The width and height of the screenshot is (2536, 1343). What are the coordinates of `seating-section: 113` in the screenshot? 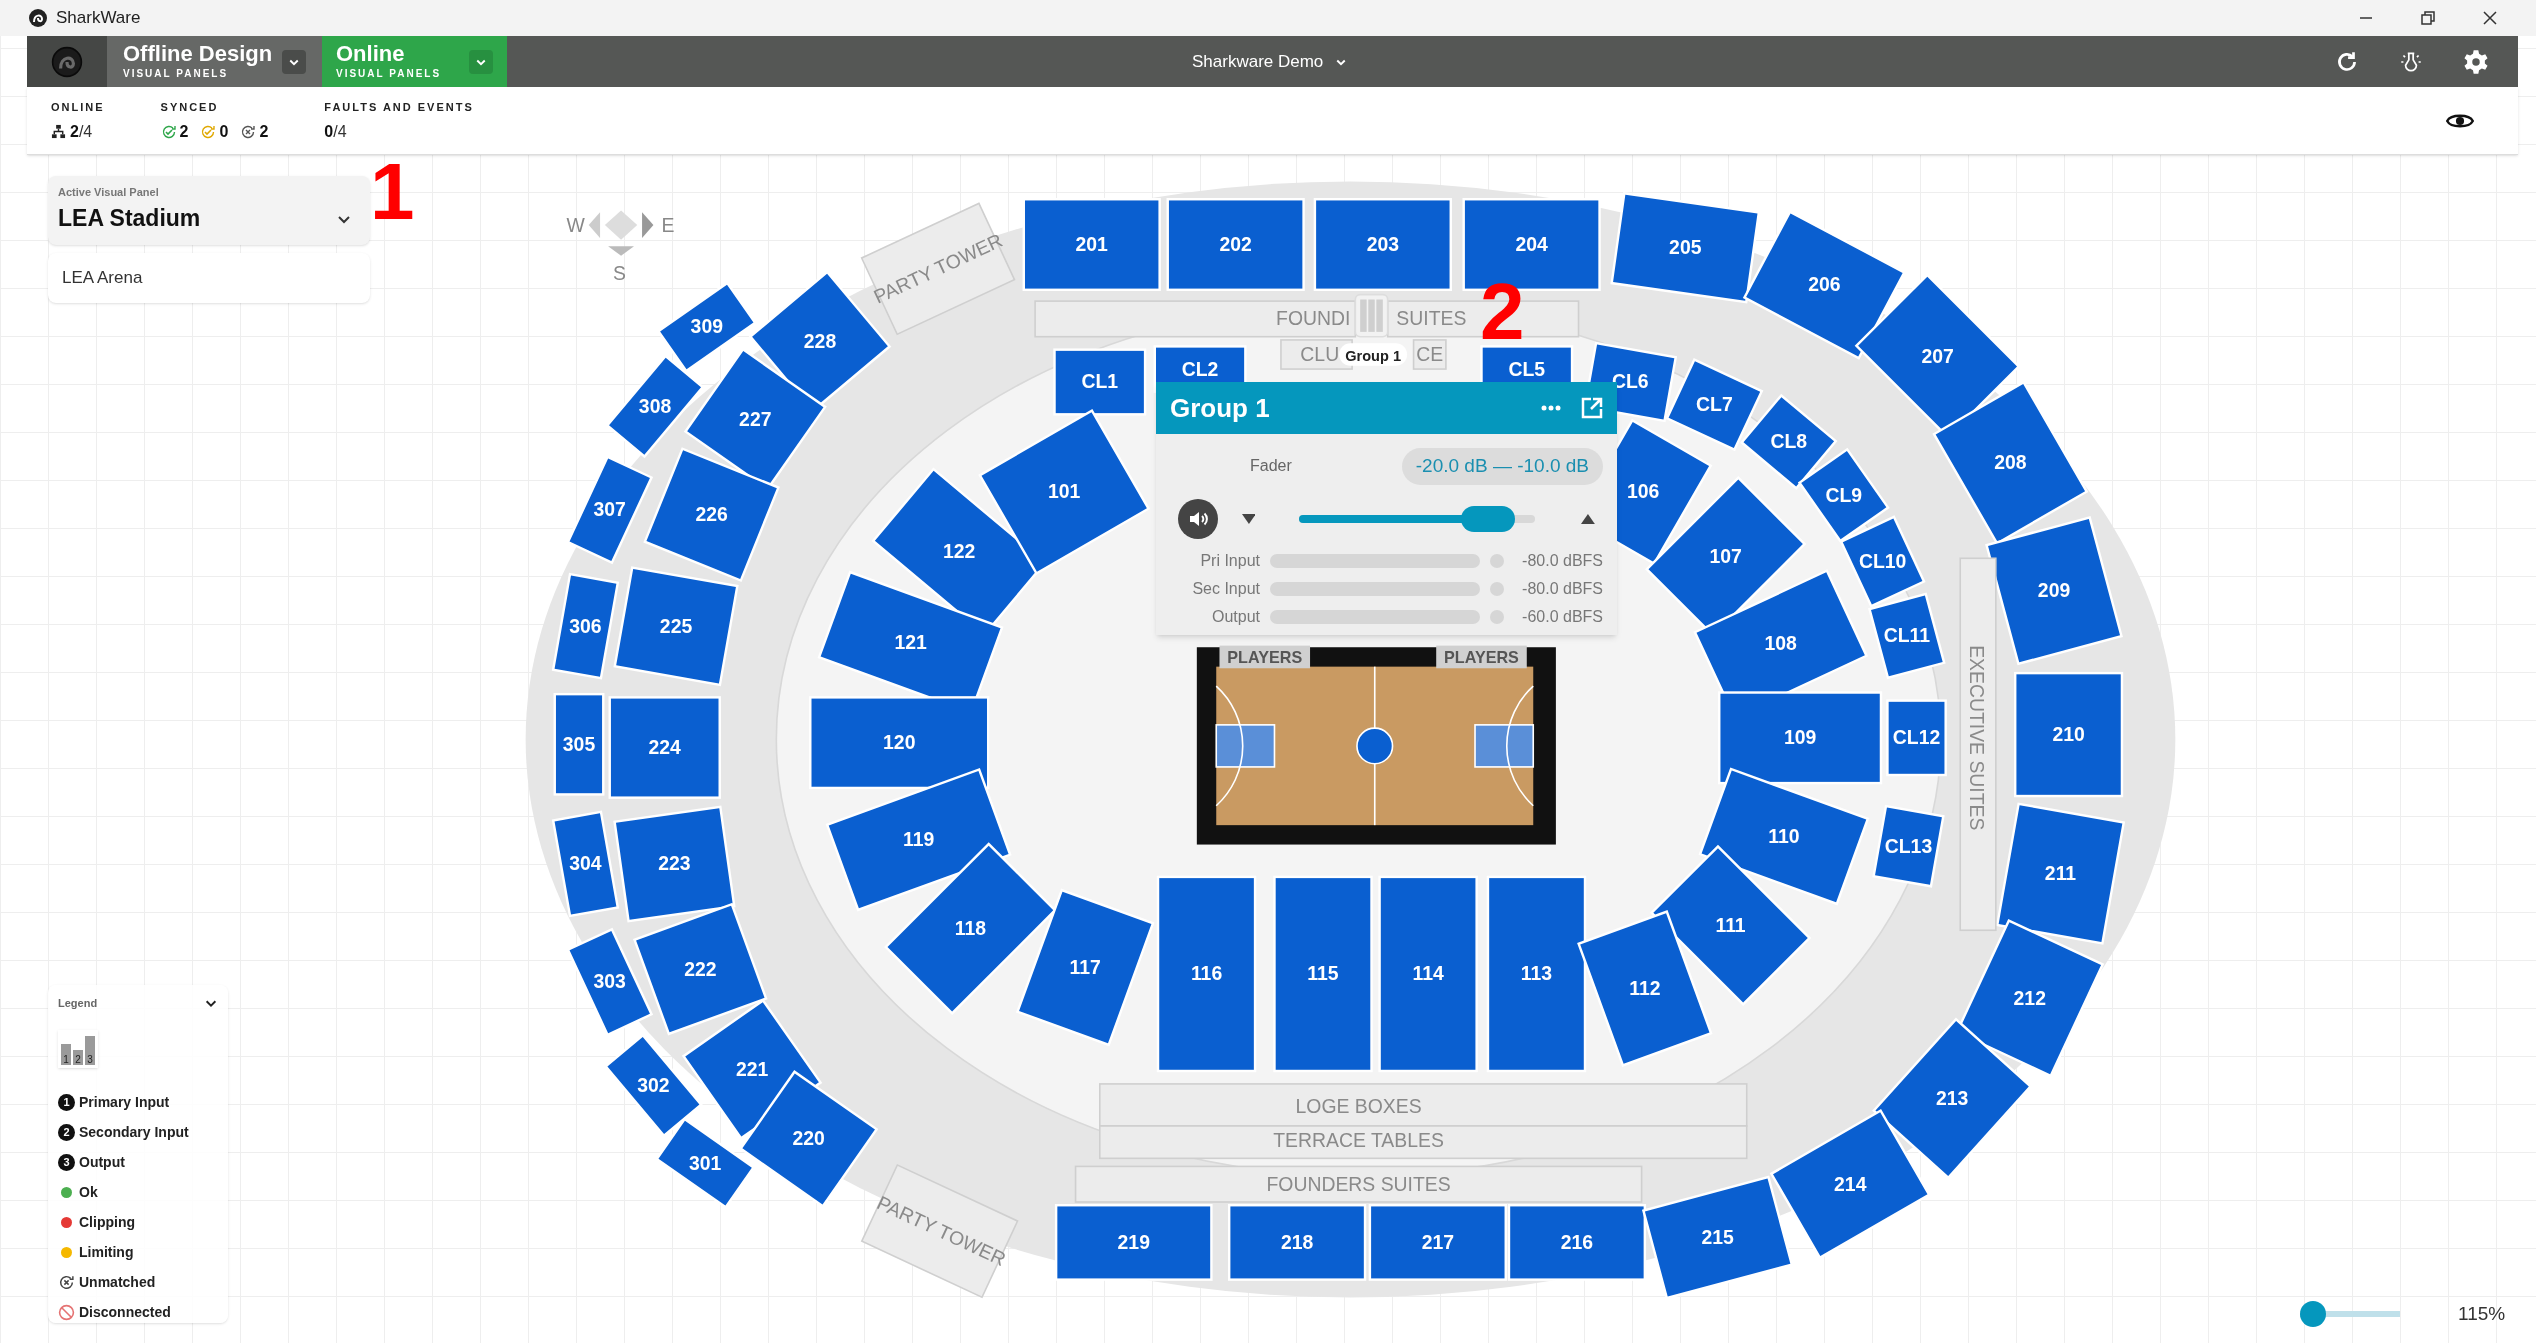 It's located at (1536, 974).